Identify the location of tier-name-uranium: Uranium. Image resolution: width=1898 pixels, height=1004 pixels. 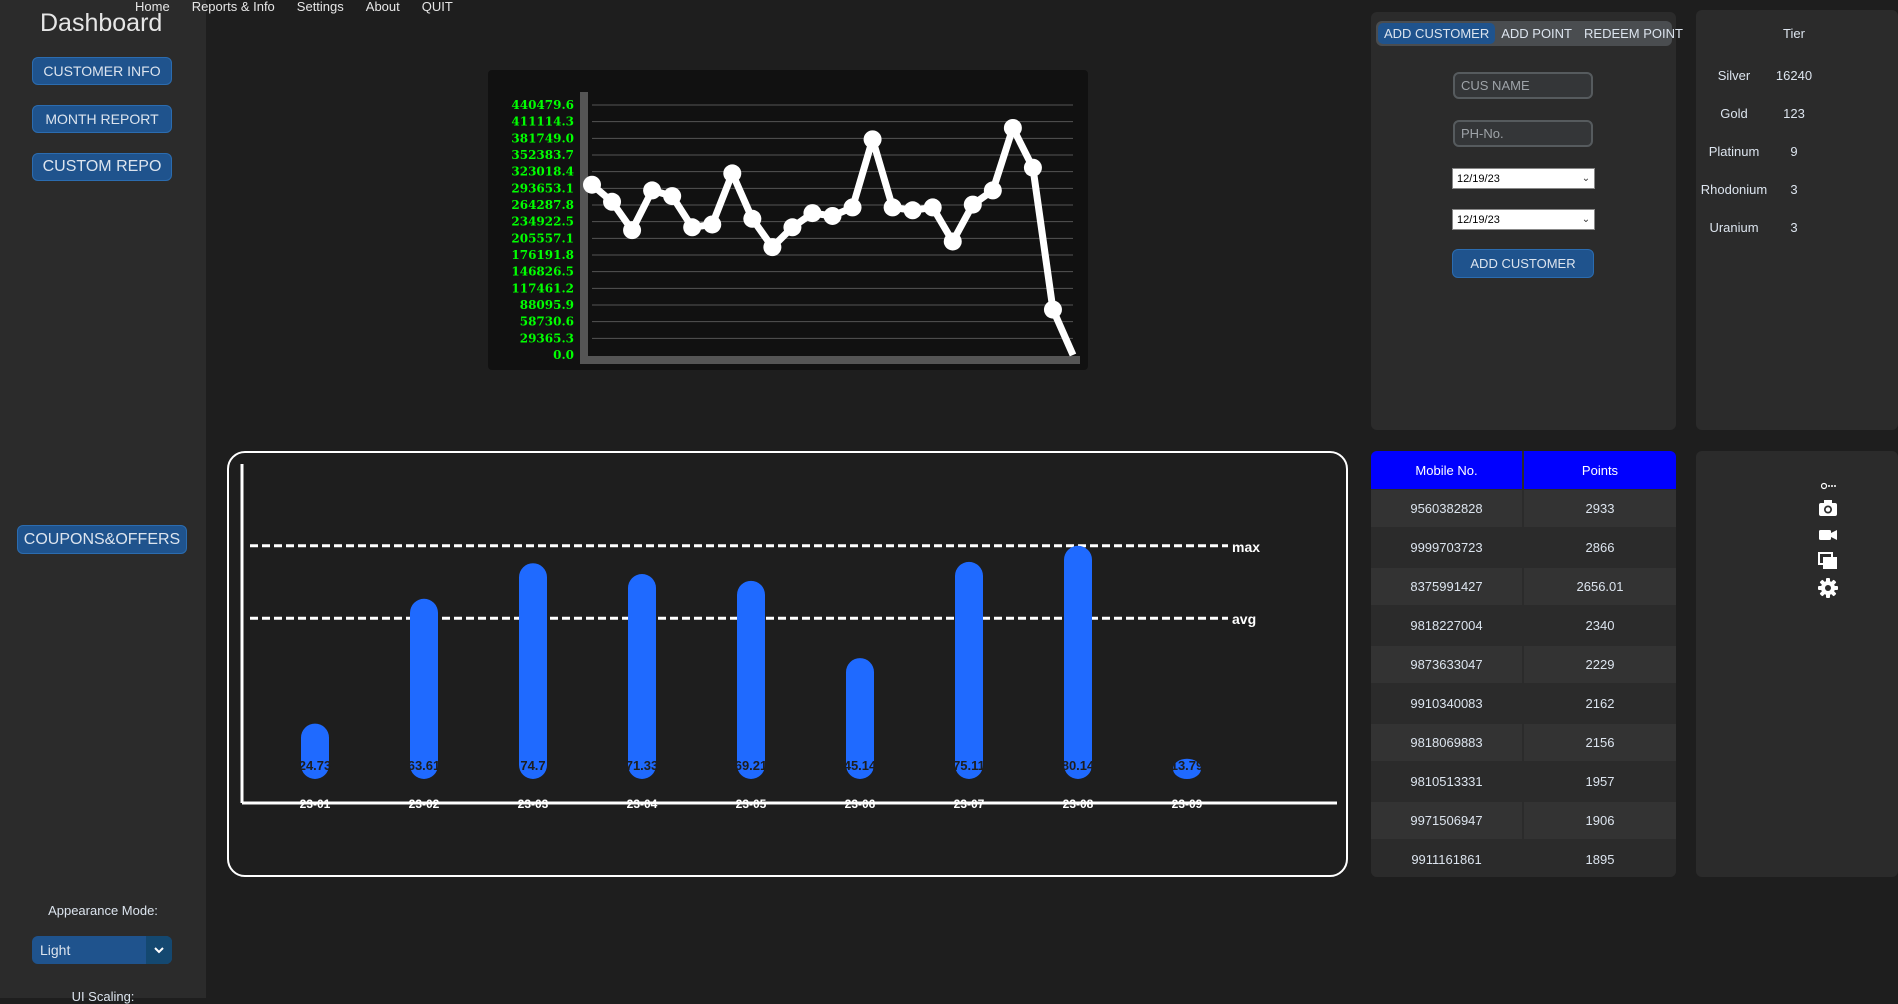
(1734, 227).